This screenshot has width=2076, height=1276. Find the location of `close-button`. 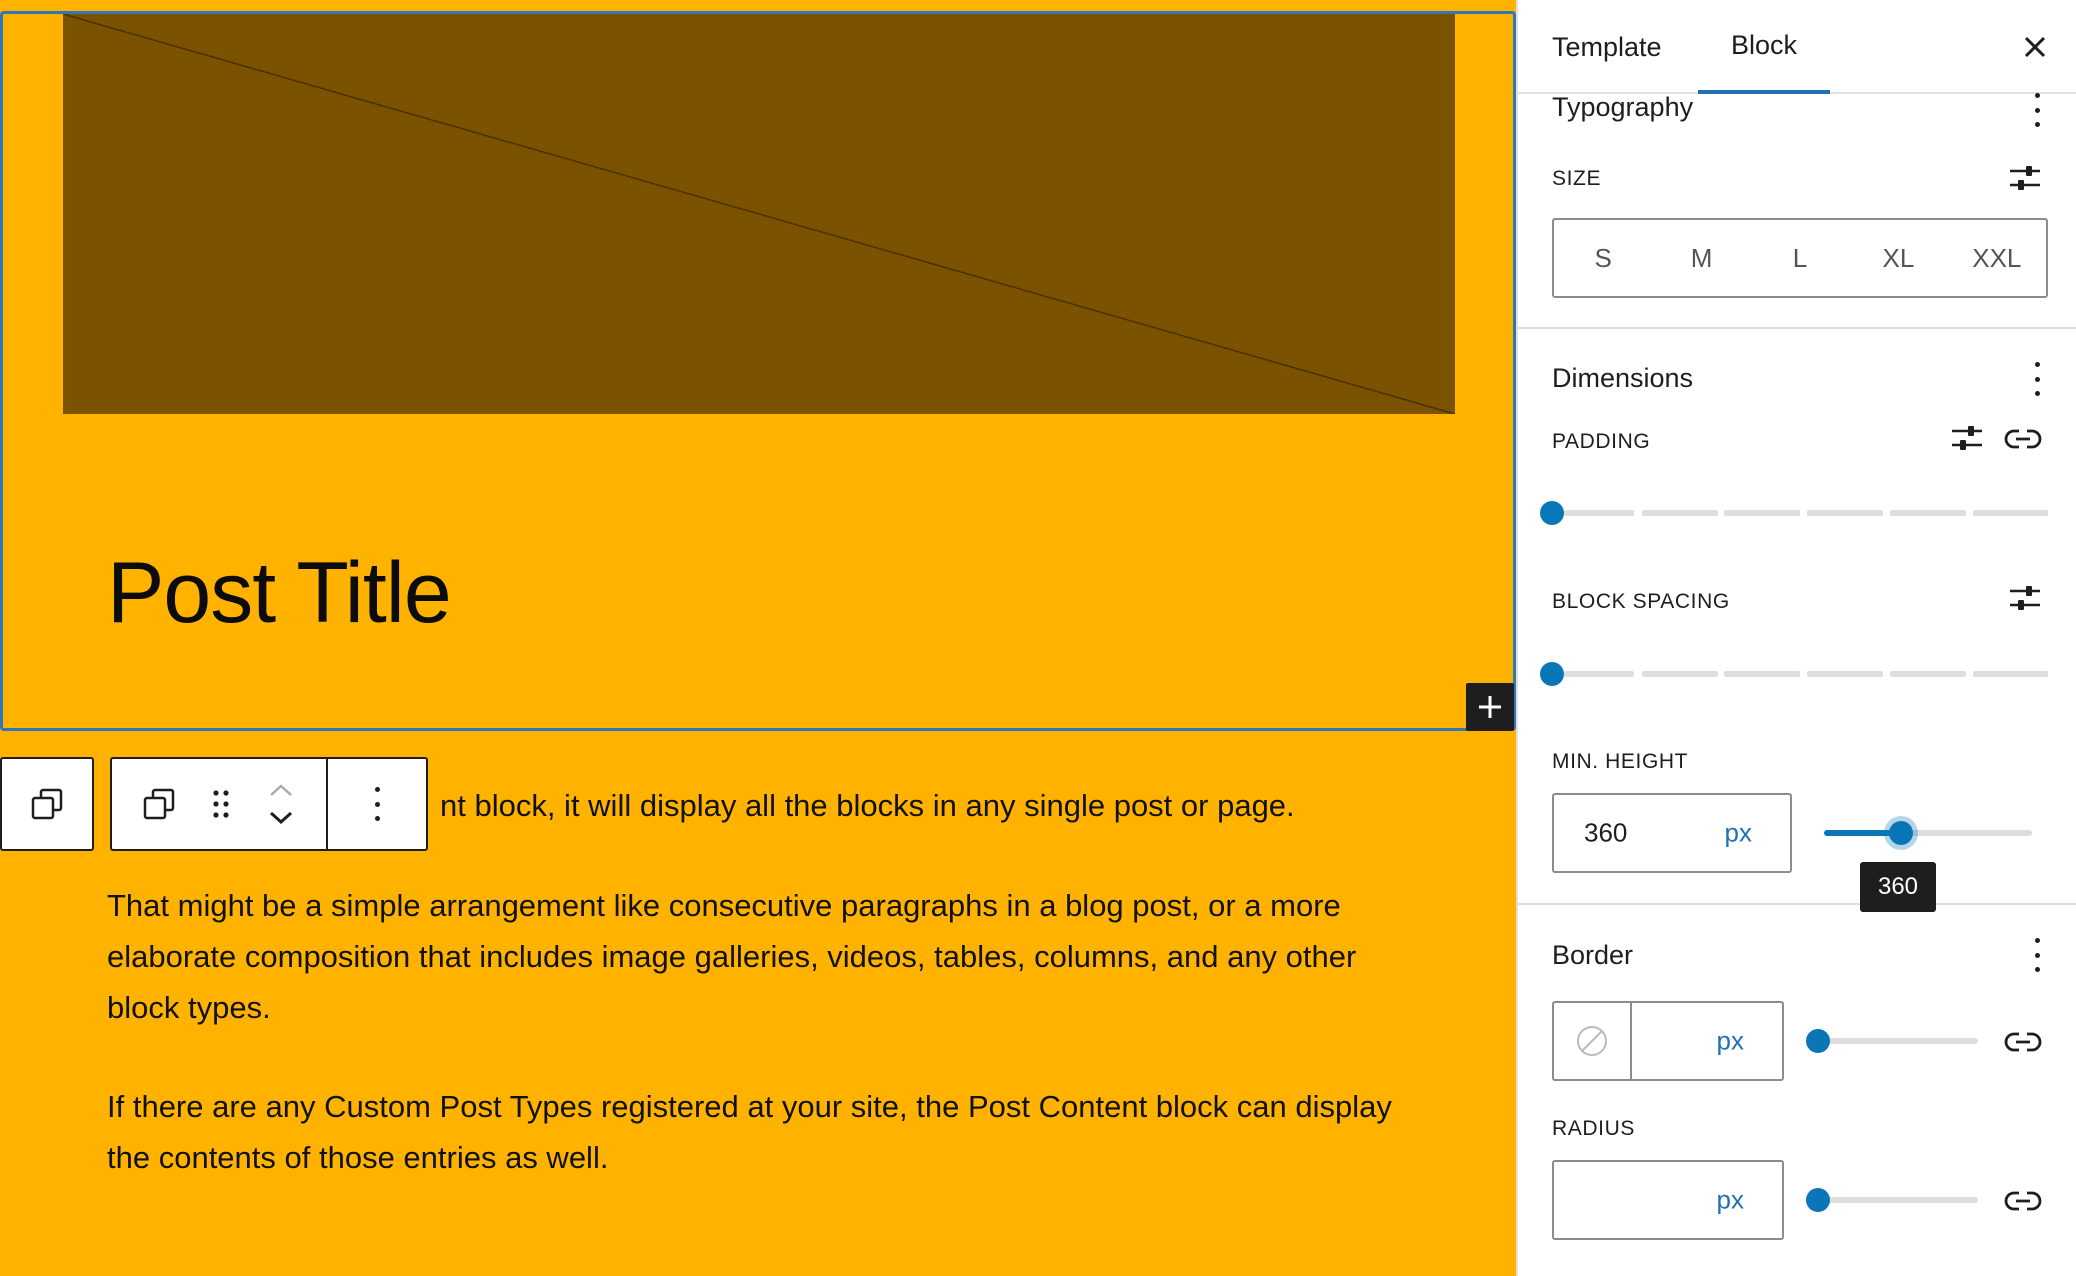

close-button is located at coordinates (2035, 47).